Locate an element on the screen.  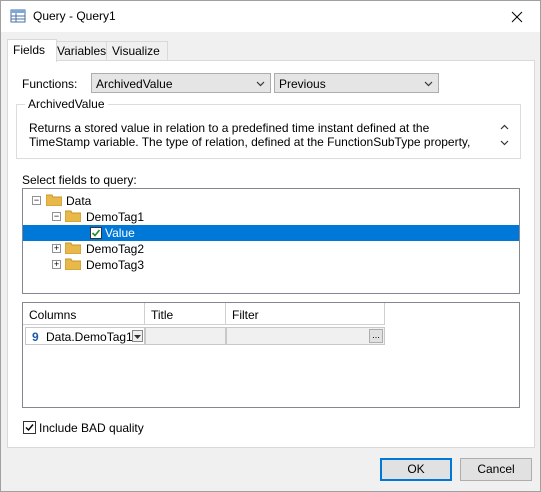
tree-node-label: Data is located at coordinates (79, 201).